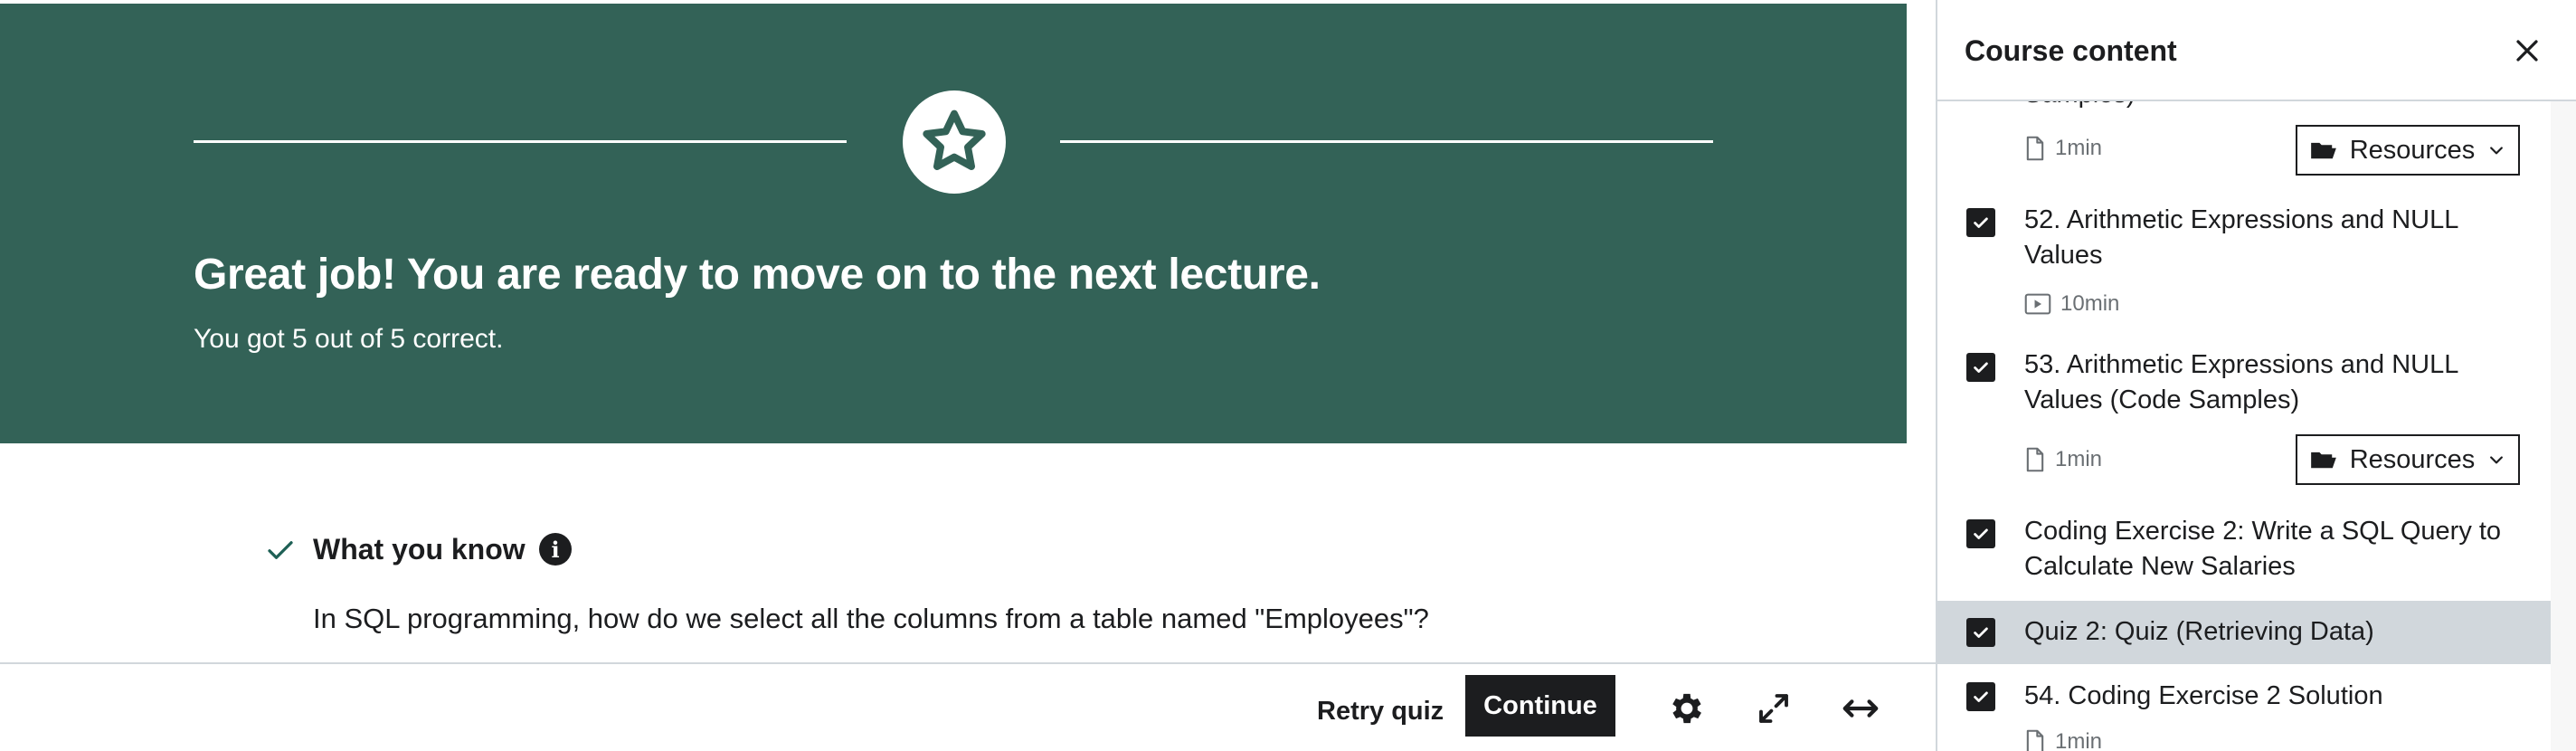  I want to click on fullscreen-icon, so click(1774, 708).